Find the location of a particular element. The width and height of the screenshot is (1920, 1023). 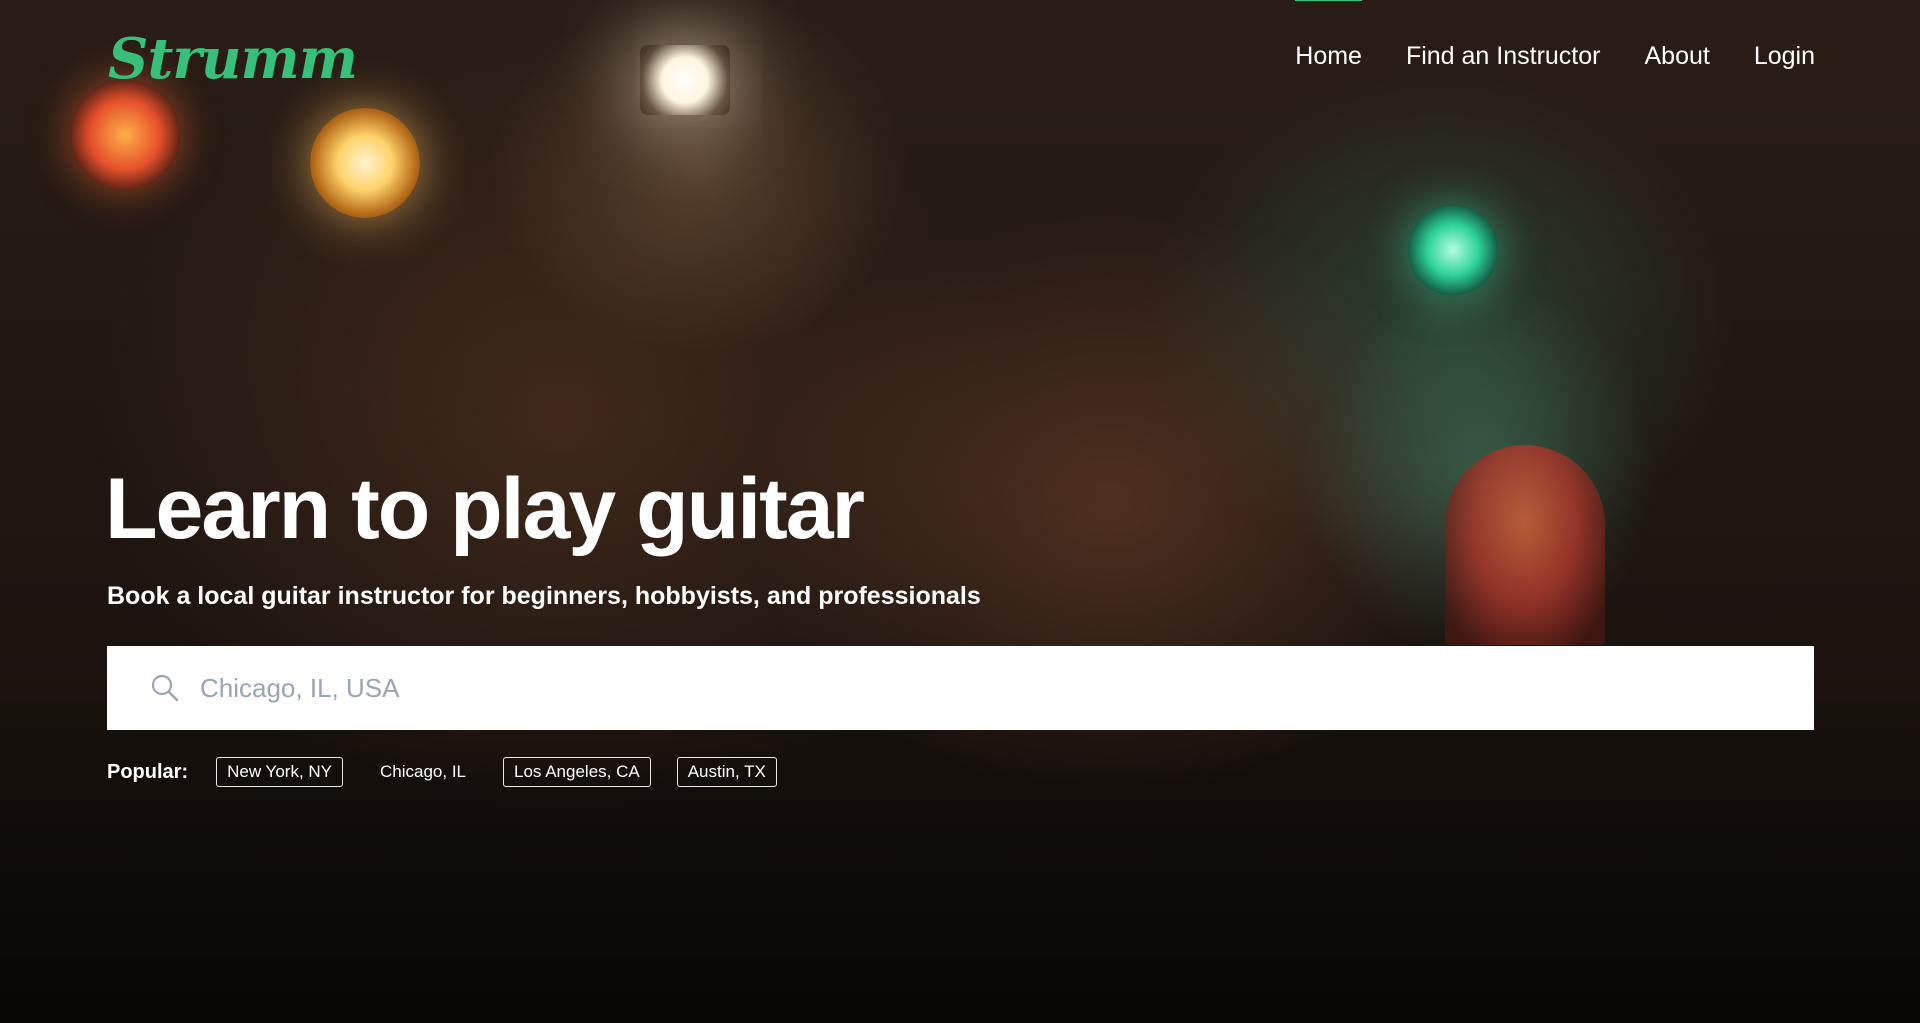

main-nav: Home Find an Instructor About Login is located at coordinates (1555, 55).